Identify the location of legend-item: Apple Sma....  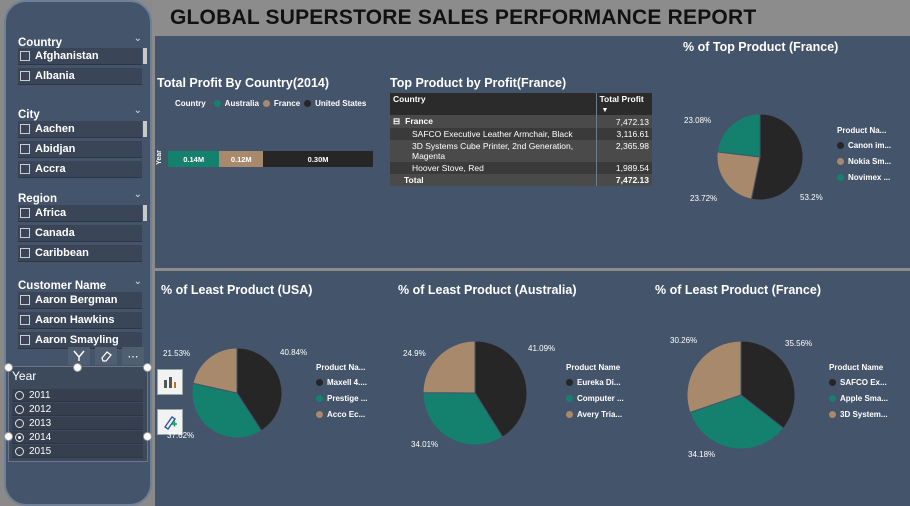
(858, 398).